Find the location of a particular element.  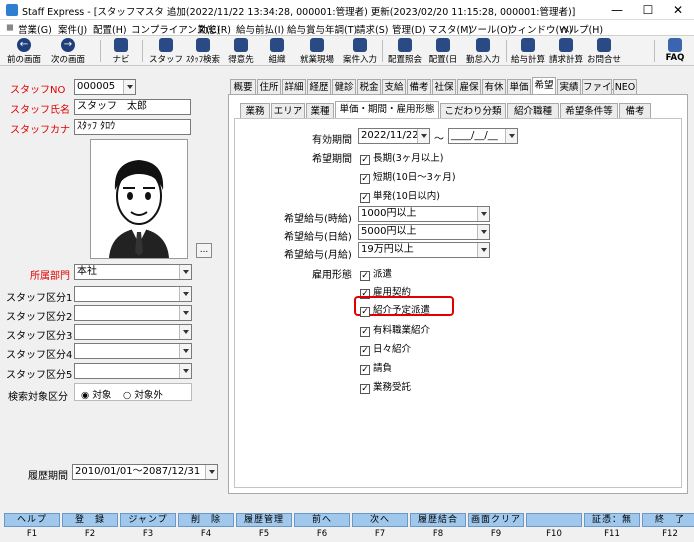

menu-projects: 案件(J) is located at coordinates (72, 29).